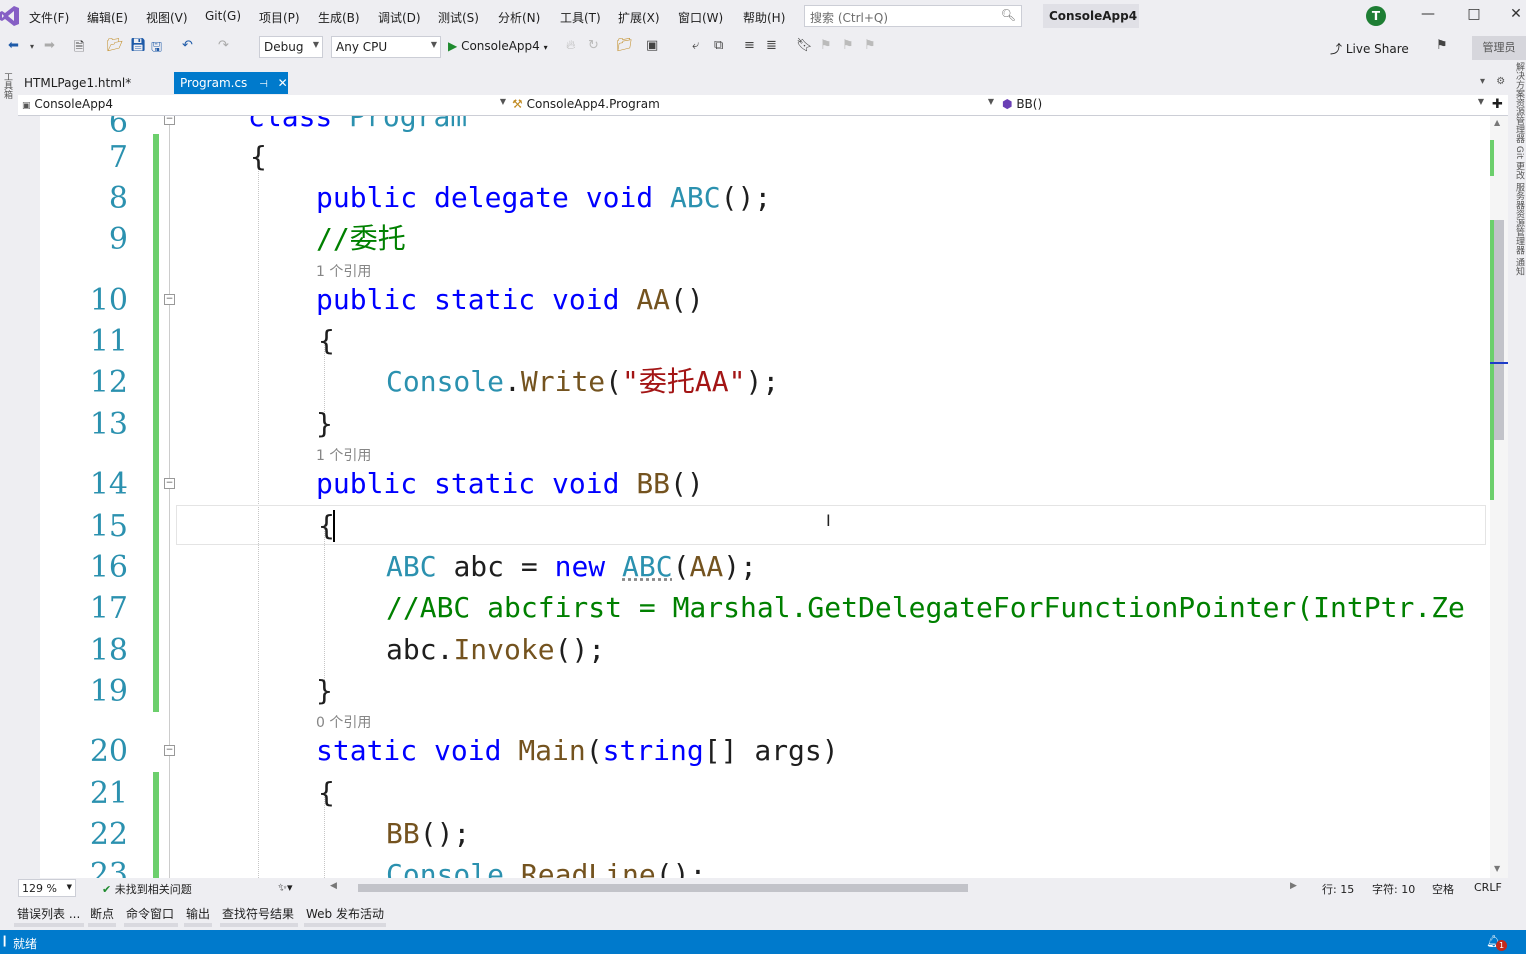 This screenshot has height=954, width=1526. What do you see at coordinates (828, 520) in the screenshot?
I see `ibeam-cursor-icon: I` at bounding box center [828, 520].